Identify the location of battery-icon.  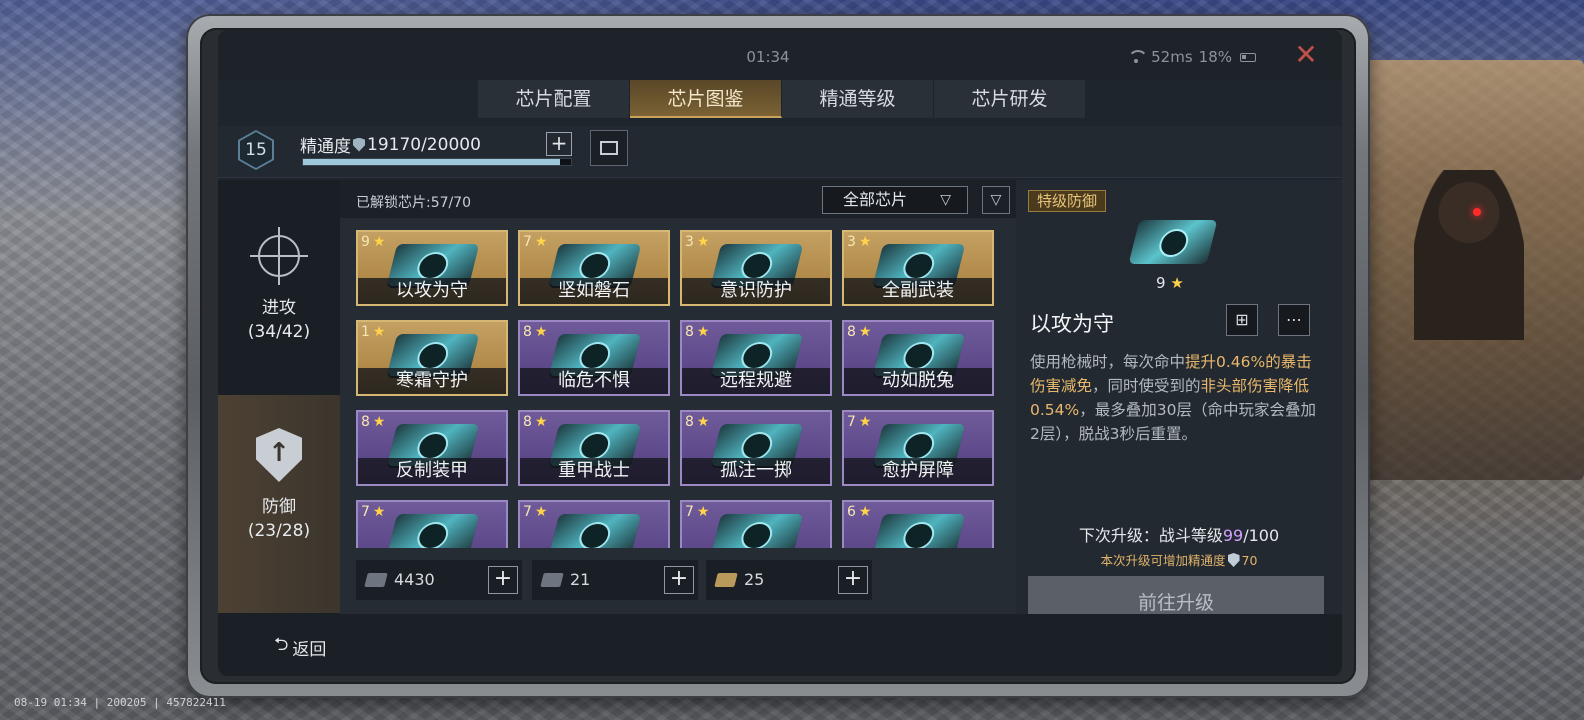
(1248, 57).